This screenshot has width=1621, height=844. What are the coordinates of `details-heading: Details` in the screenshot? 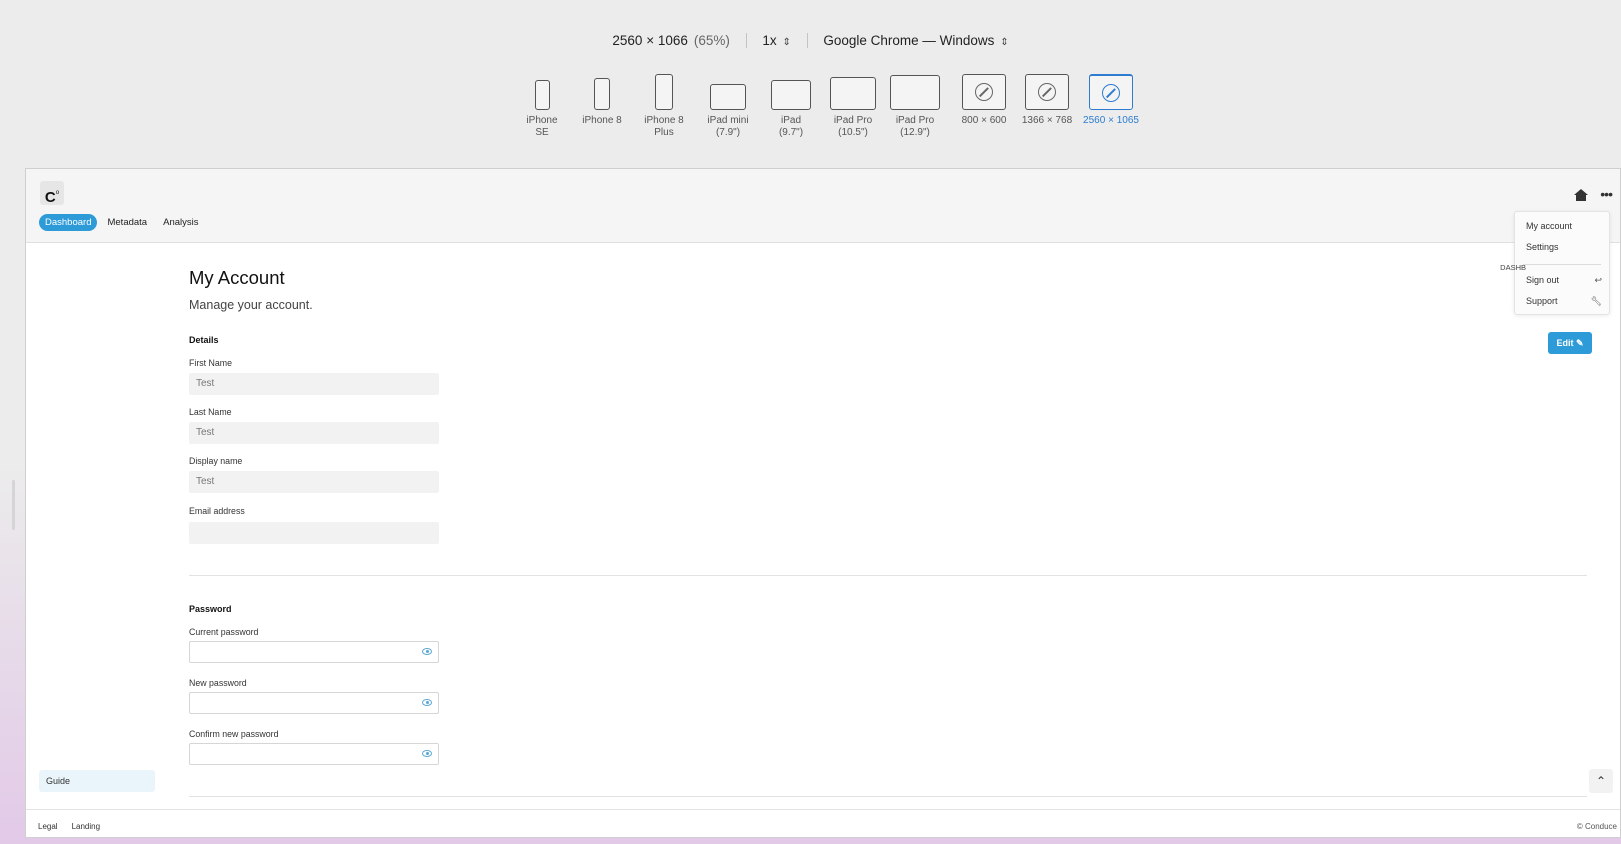 It's located at (204, 340).